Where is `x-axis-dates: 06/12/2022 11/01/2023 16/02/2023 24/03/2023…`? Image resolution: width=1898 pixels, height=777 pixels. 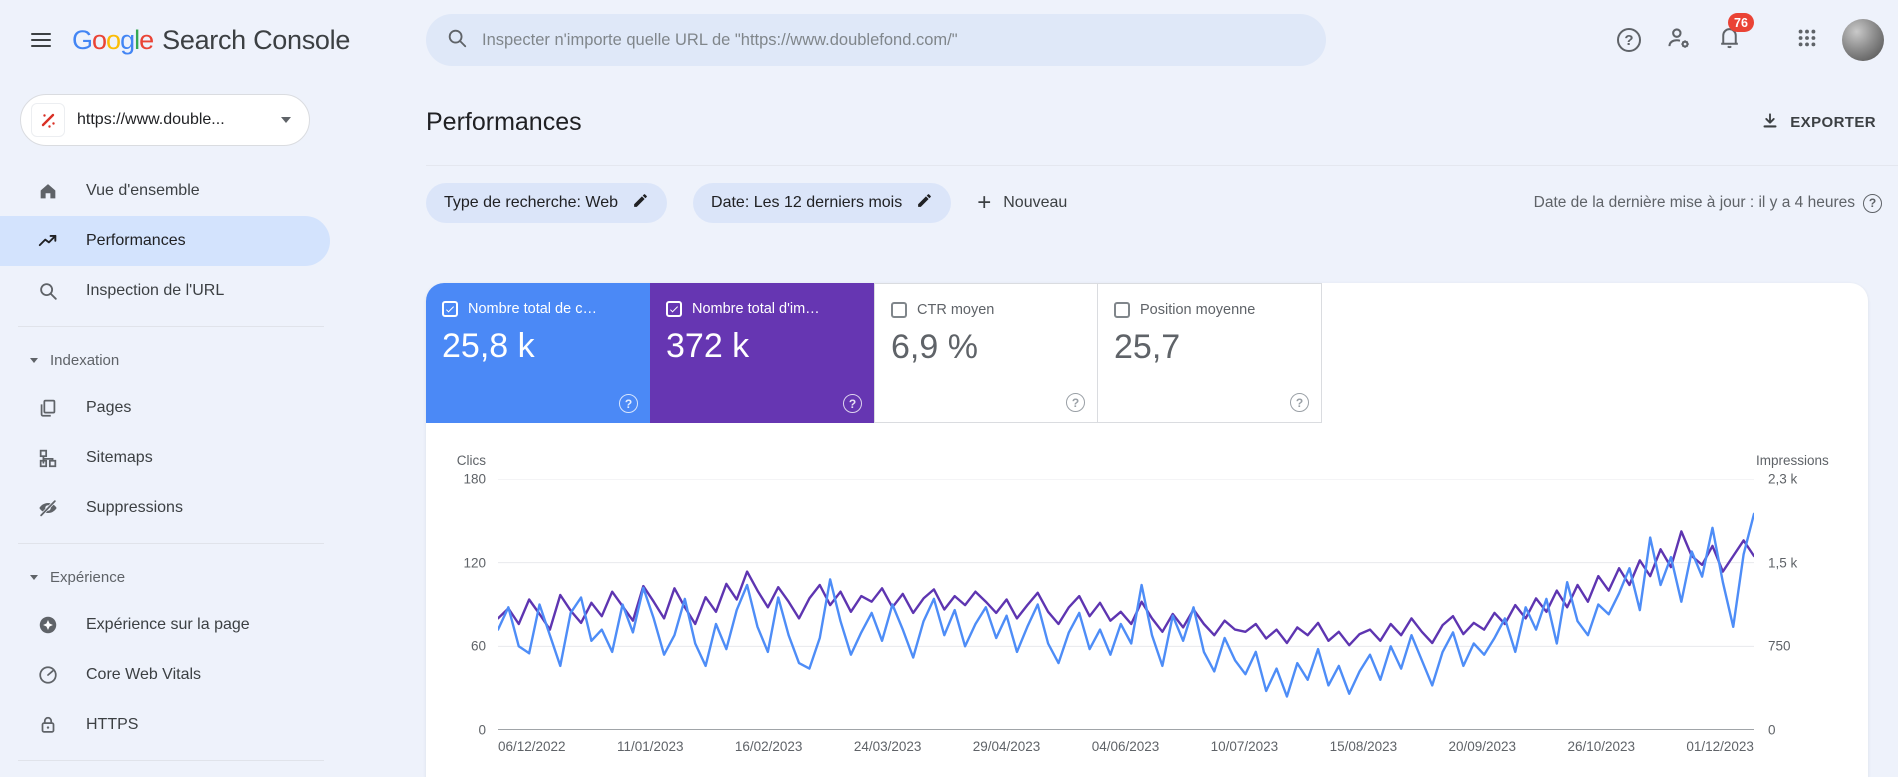
x-axis-dates: 06/12/2022 11/01/2023 16/02/2023 24/03/2023… is located at coordinates (1126, 746).